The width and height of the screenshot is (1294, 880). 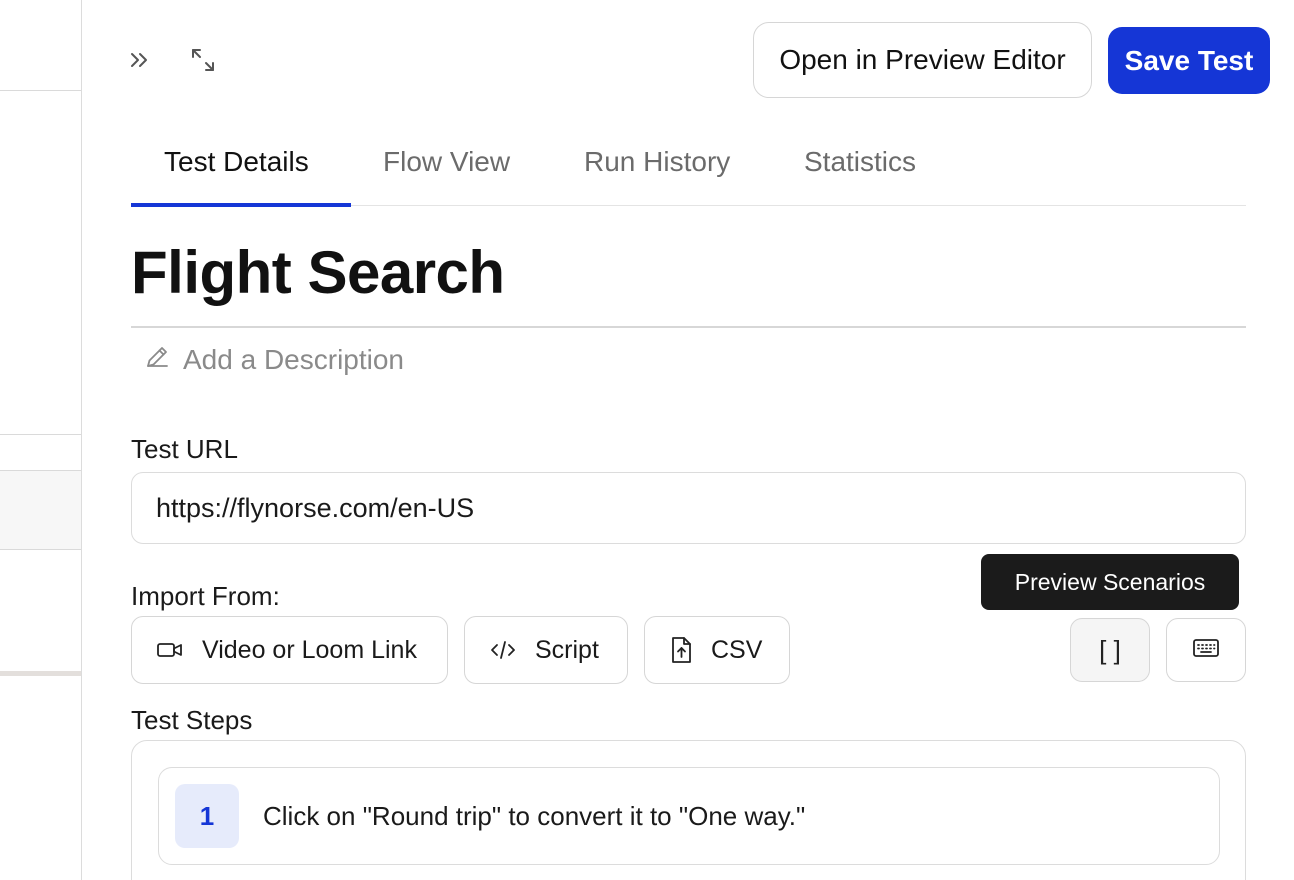 What do you see at coordinates (681, 650) in the screenshot?
I see `file-upload-icon` at bounding box center [681, 650].